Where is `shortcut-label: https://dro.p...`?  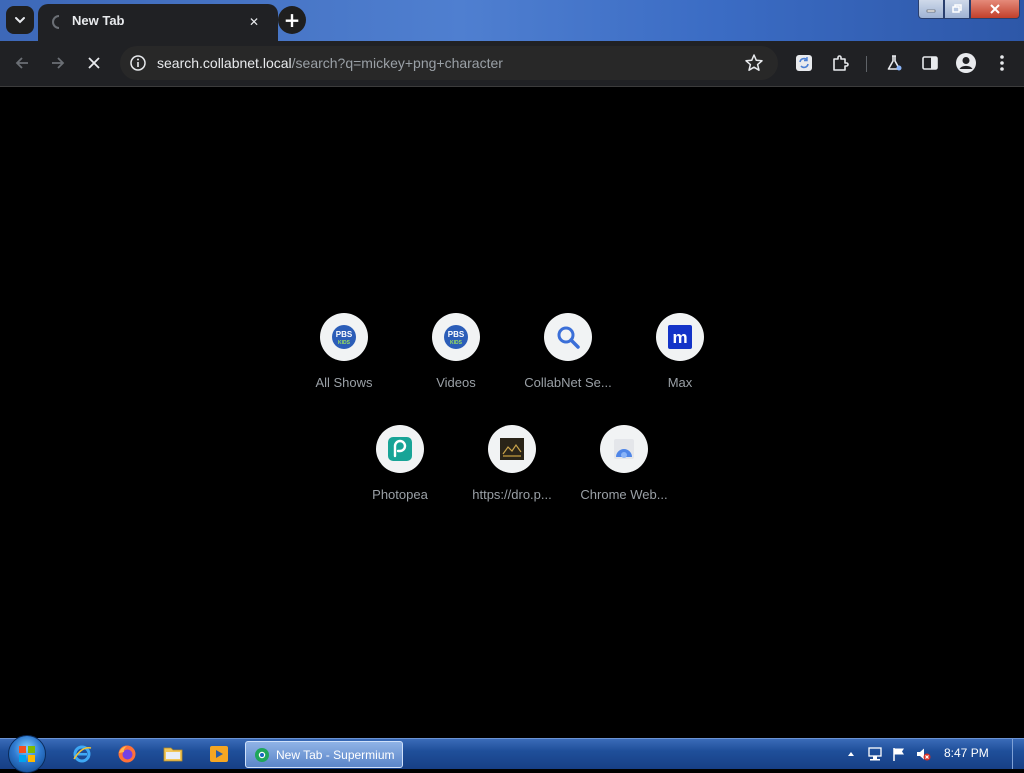
shortcut-label: https://dro.p... is located at coordinates (512, 494).